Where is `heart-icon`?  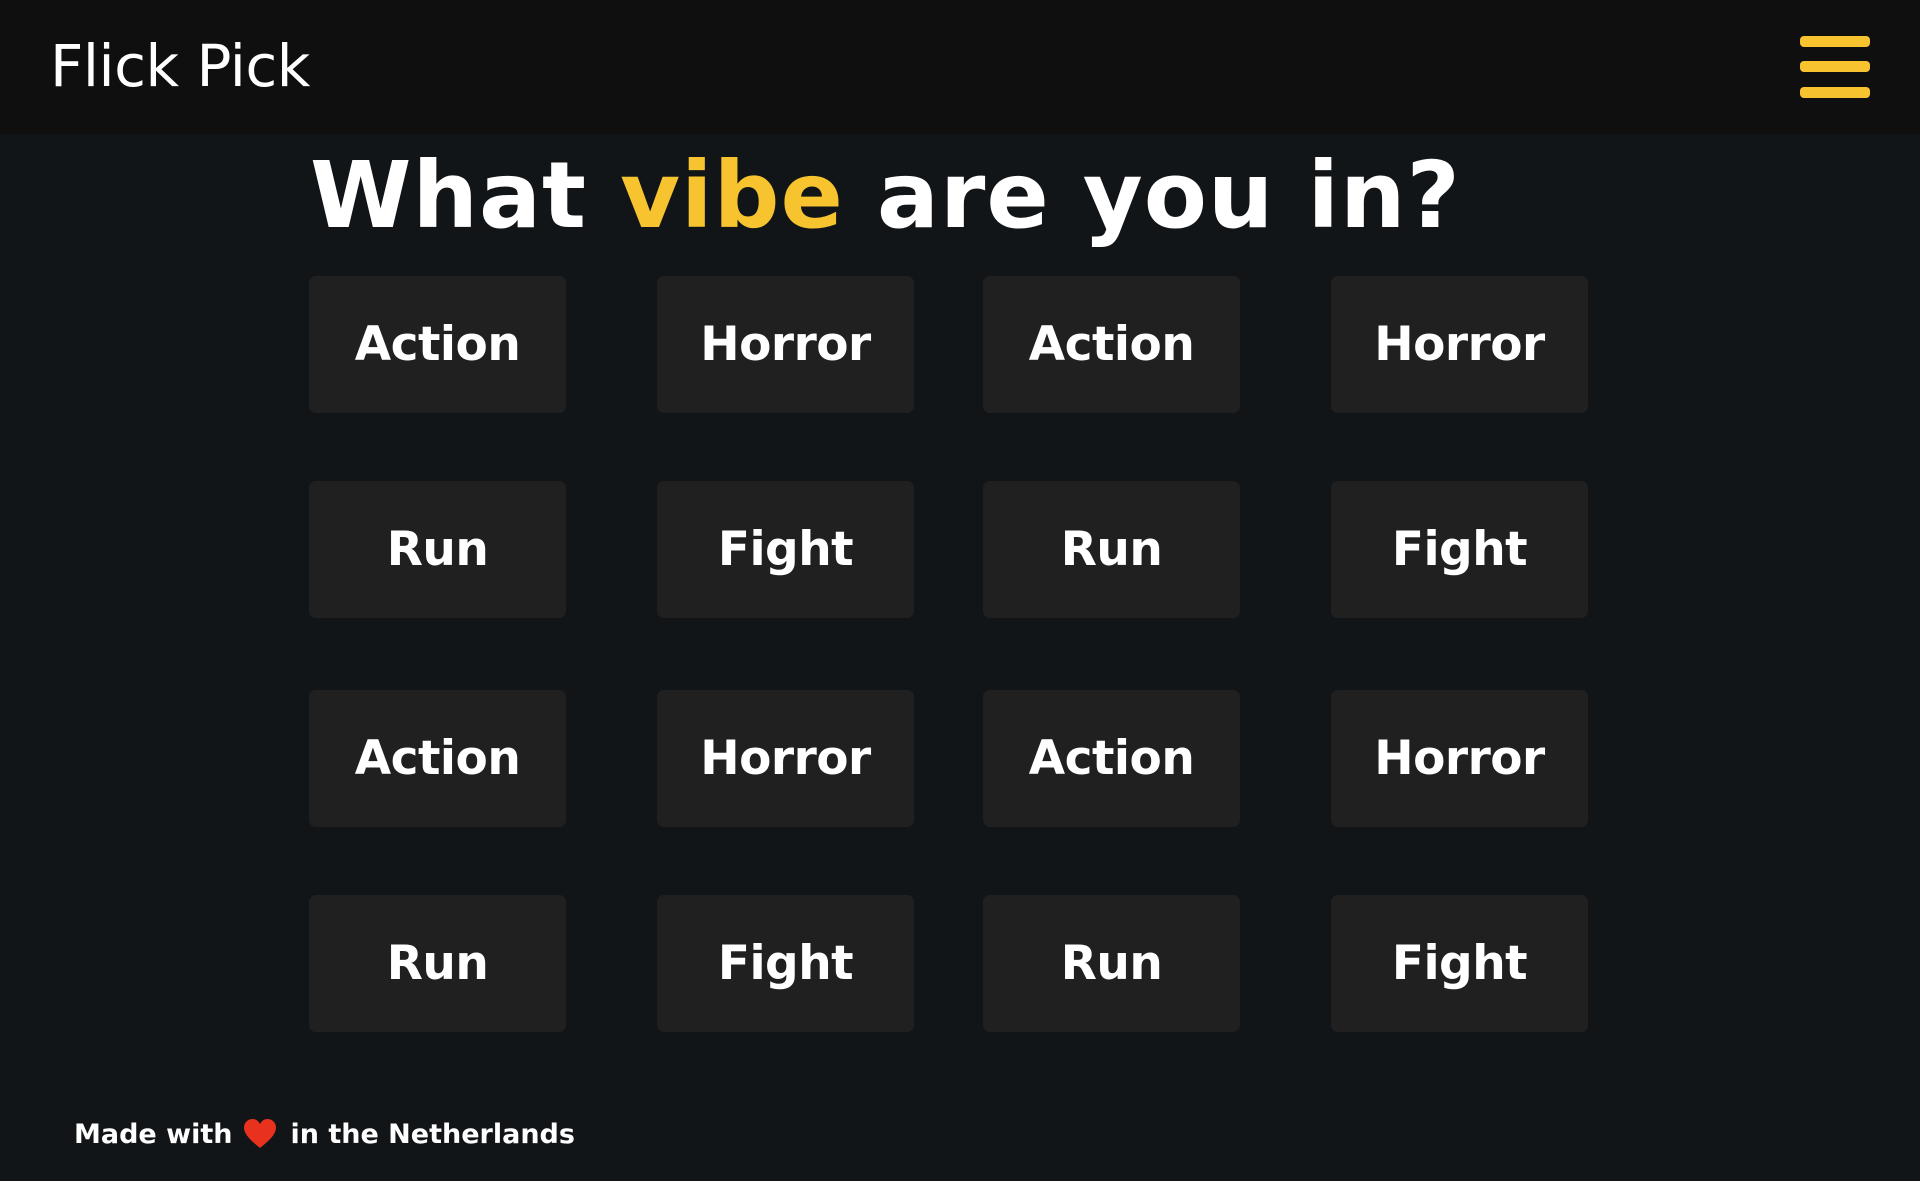 heart-icon is located at coordinates (260, 1134).